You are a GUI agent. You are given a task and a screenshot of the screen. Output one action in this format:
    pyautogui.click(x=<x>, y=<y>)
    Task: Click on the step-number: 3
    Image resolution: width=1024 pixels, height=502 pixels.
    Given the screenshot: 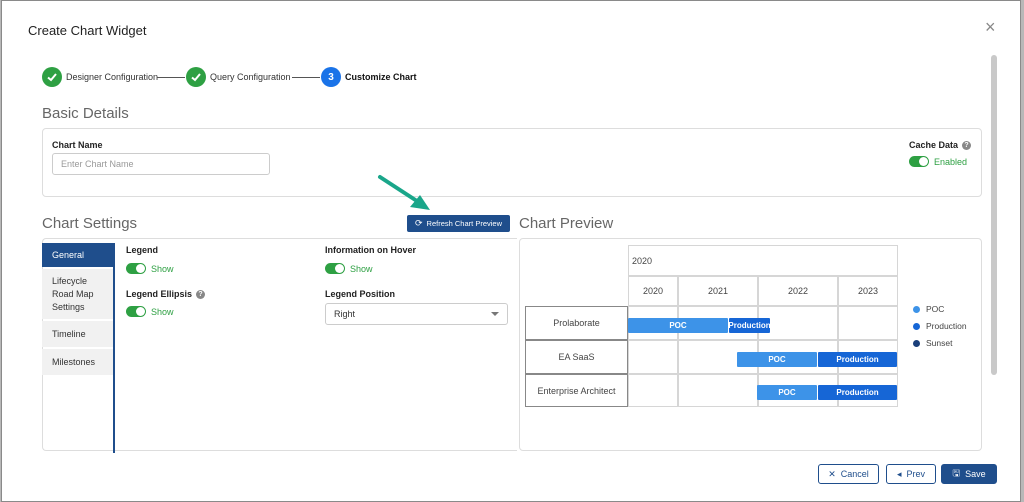 What is the action you would take?
    pyautogui.click(x=331, y=77)
    